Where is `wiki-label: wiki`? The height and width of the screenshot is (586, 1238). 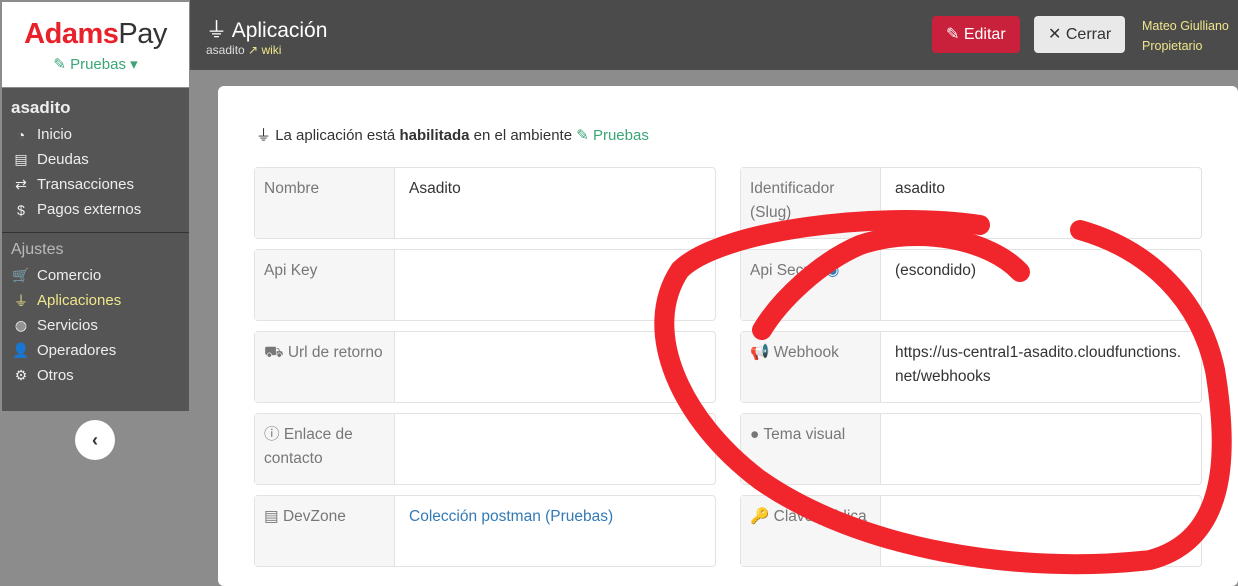
wiki-label: wiki is located at coordinates (271, 50).